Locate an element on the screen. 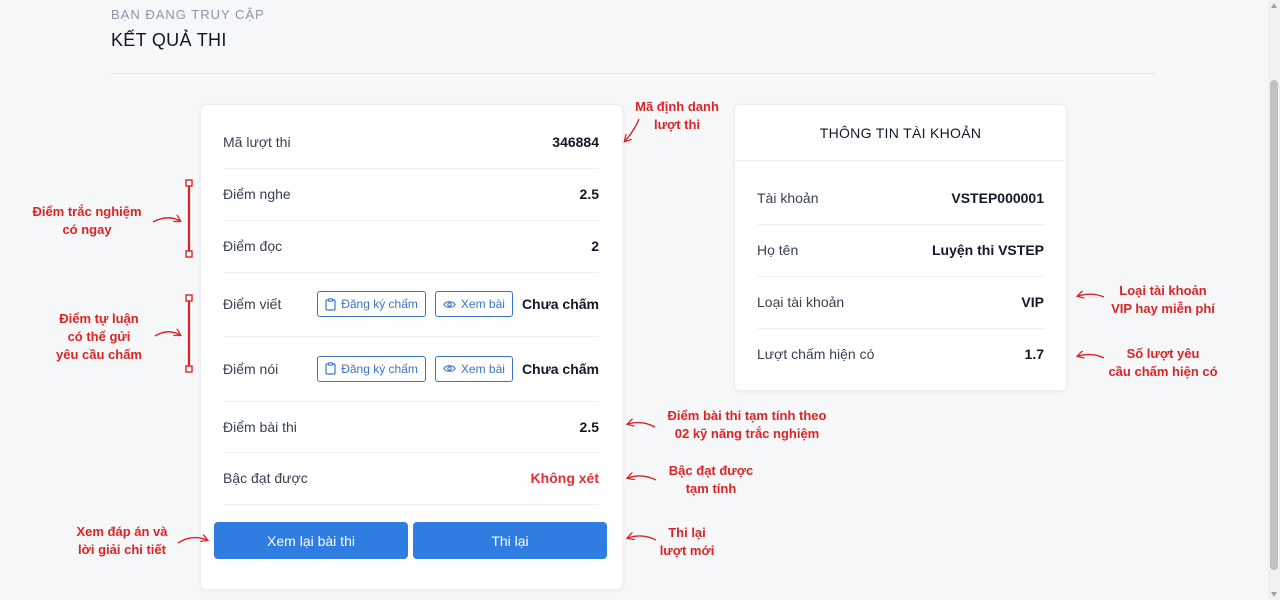 The image size is (1280, 600). reading-label: Điểm đọc is located at coordinates (253, 246).